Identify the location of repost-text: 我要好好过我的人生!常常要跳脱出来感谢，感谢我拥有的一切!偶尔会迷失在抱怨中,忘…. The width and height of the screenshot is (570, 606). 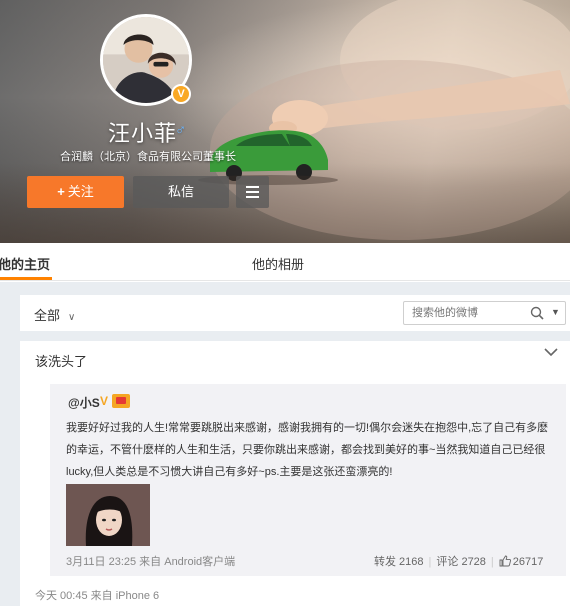
(307, 450).